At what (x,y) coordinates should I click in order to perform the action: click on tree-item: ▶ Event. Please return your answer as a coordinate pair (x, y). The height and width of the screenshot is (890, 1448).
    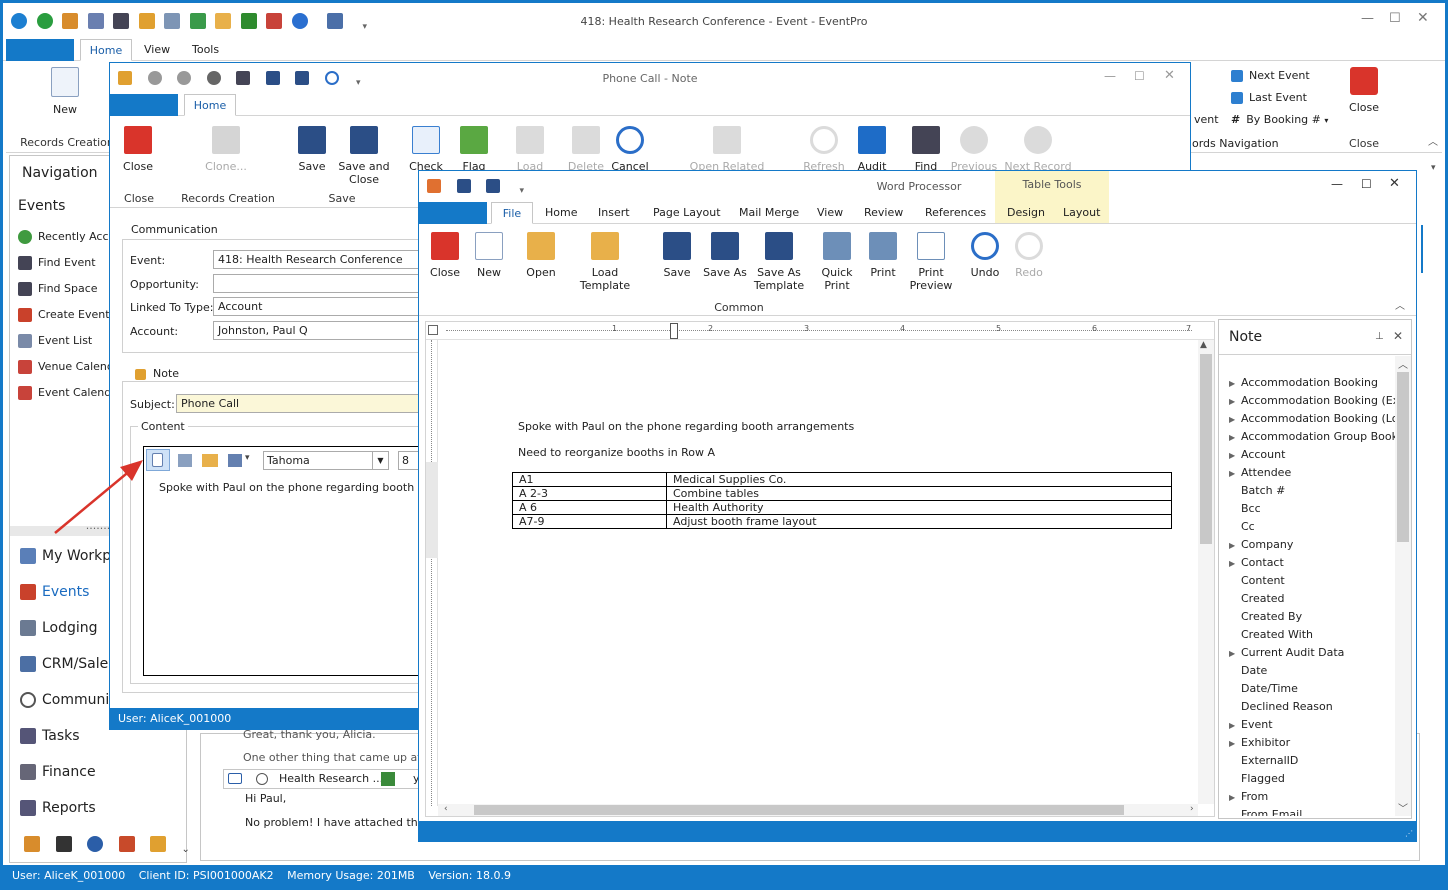
    Looking at the image, I should click on (1312, 725).